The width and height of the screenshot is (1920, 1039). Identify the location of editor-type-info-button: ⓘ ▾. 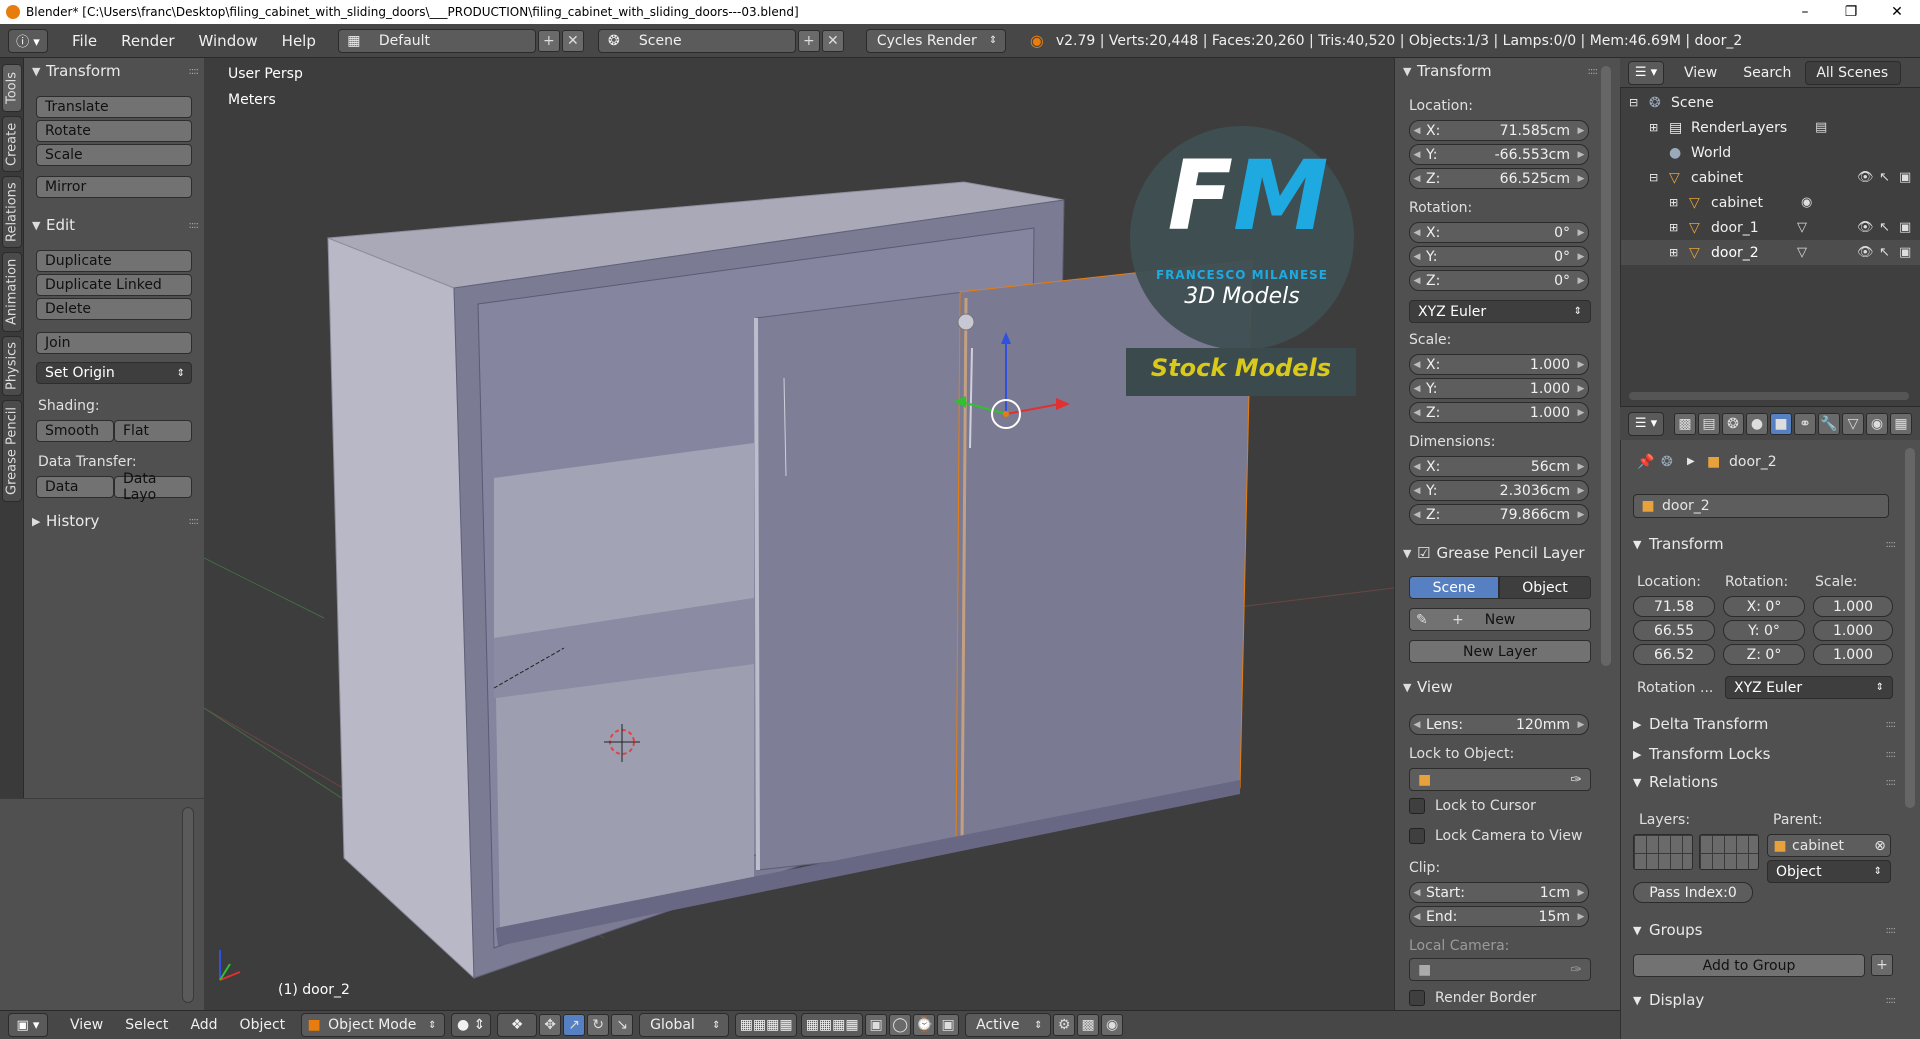
(28, 40).